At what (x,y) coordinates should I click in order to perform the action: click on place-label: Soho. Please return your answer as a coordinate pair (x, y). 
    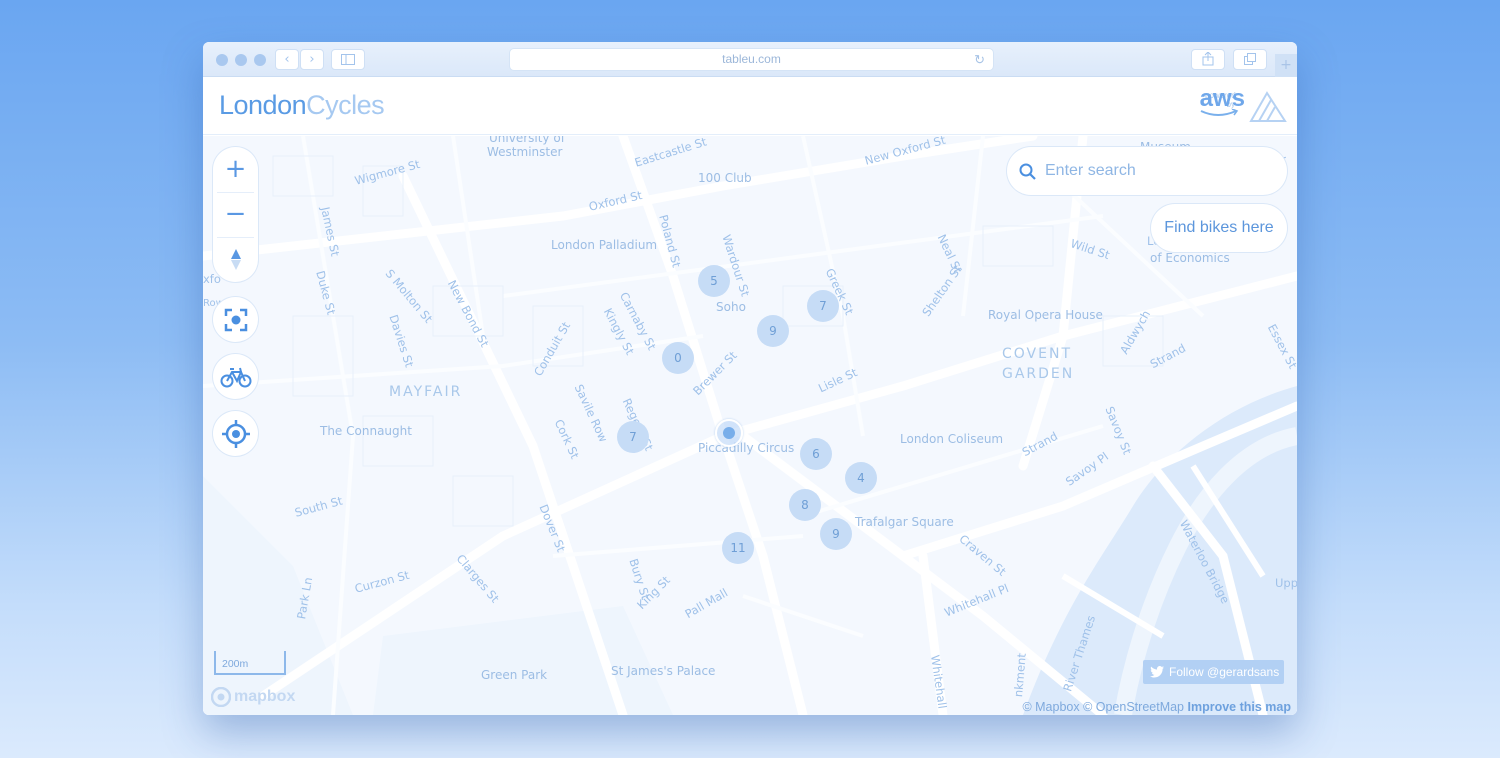
    Looking at the image, I should click on (731, 307).